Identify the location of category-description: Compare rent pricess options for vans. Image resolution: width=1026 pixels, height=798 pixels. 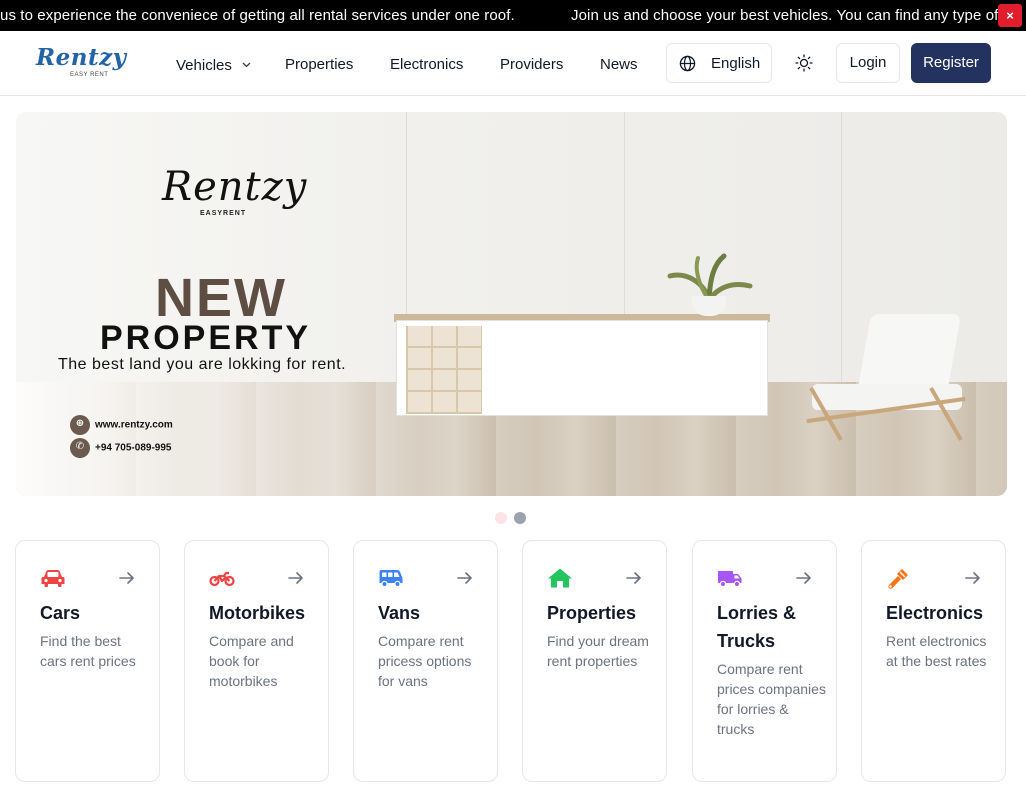
(425, 661).